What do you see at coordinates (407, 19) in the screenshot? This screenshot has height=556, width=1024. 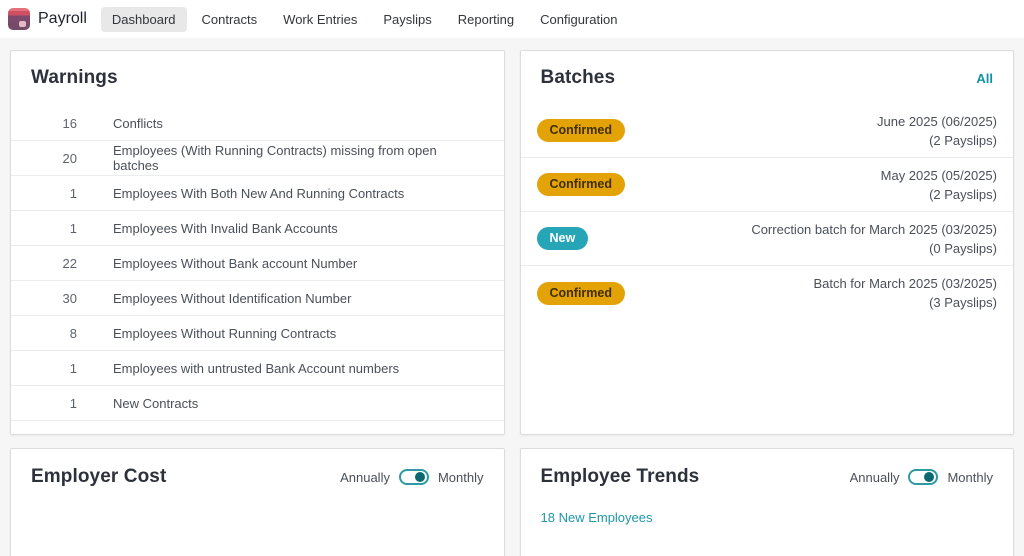 I see `menu-item: Payslips` at bounding box center [407, 19].